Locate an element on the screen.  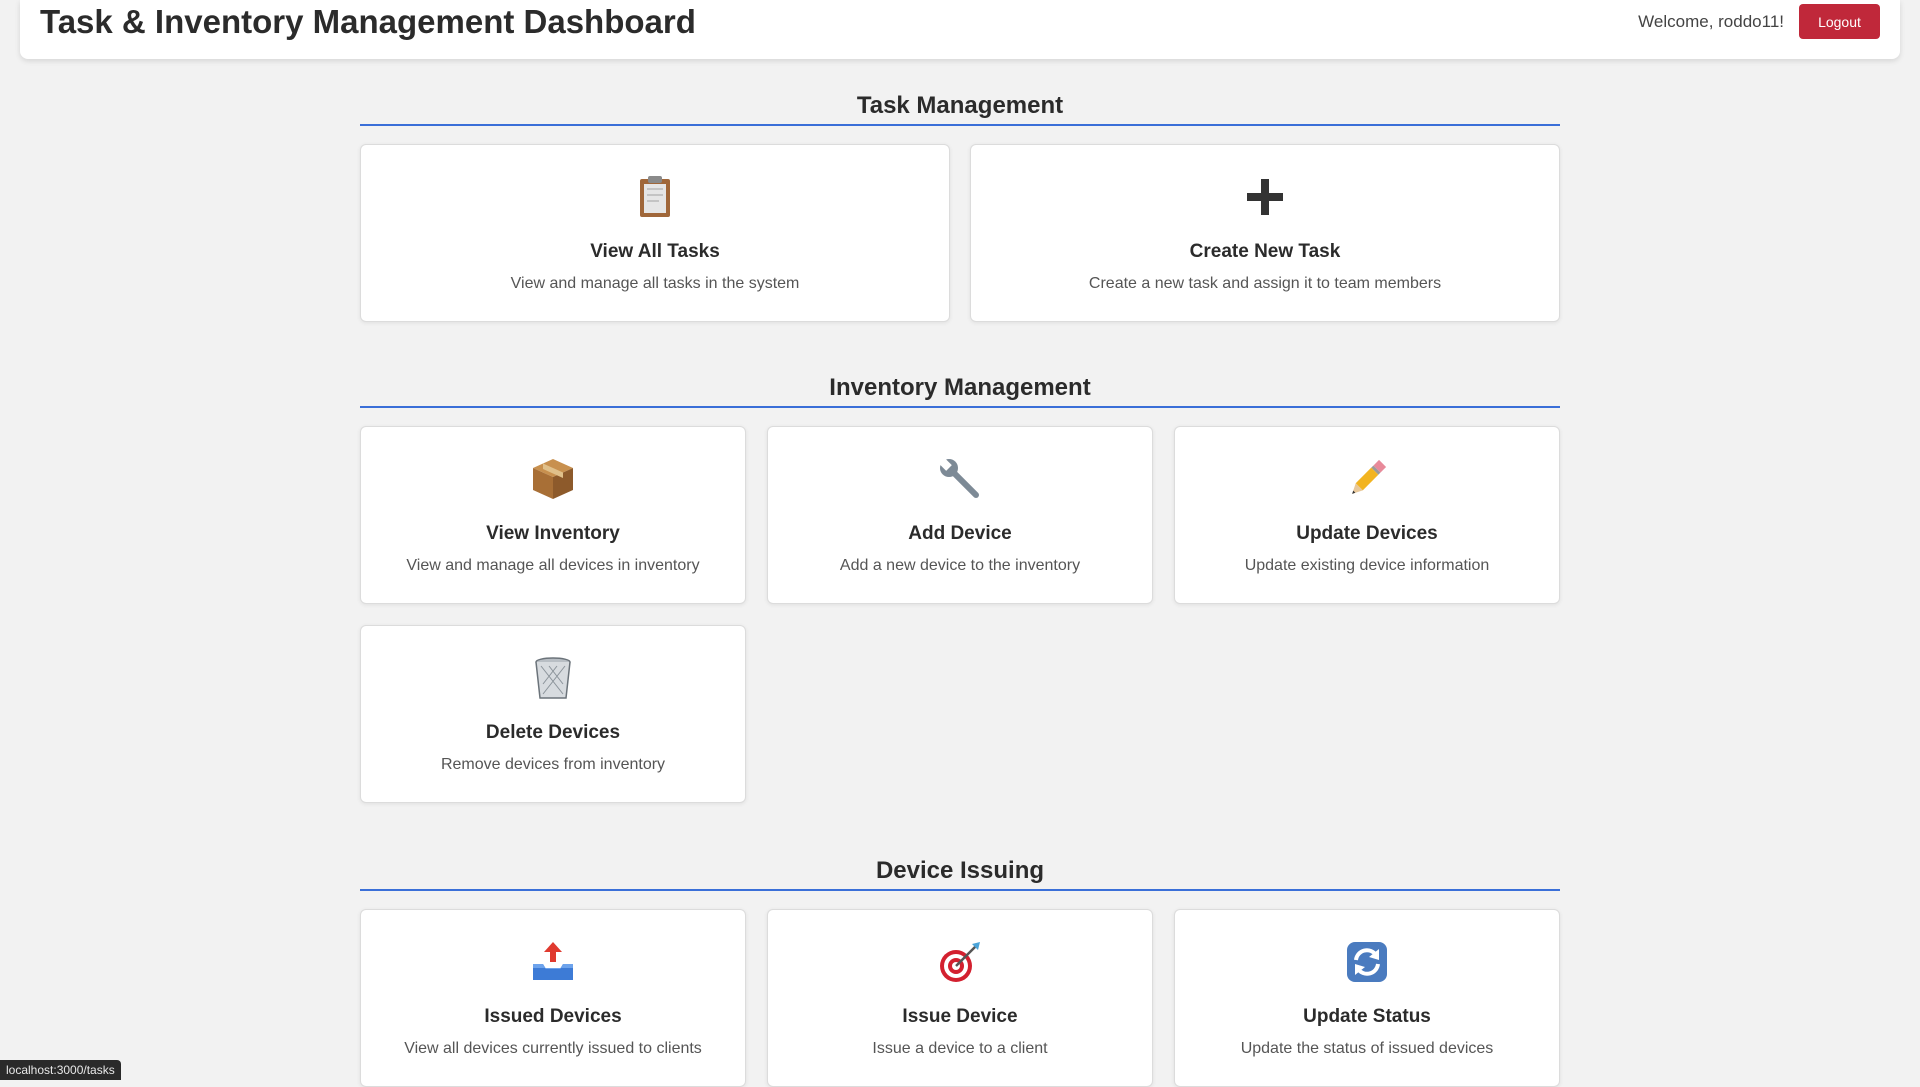
clipboard-icon is located at coordinates (655, 197).